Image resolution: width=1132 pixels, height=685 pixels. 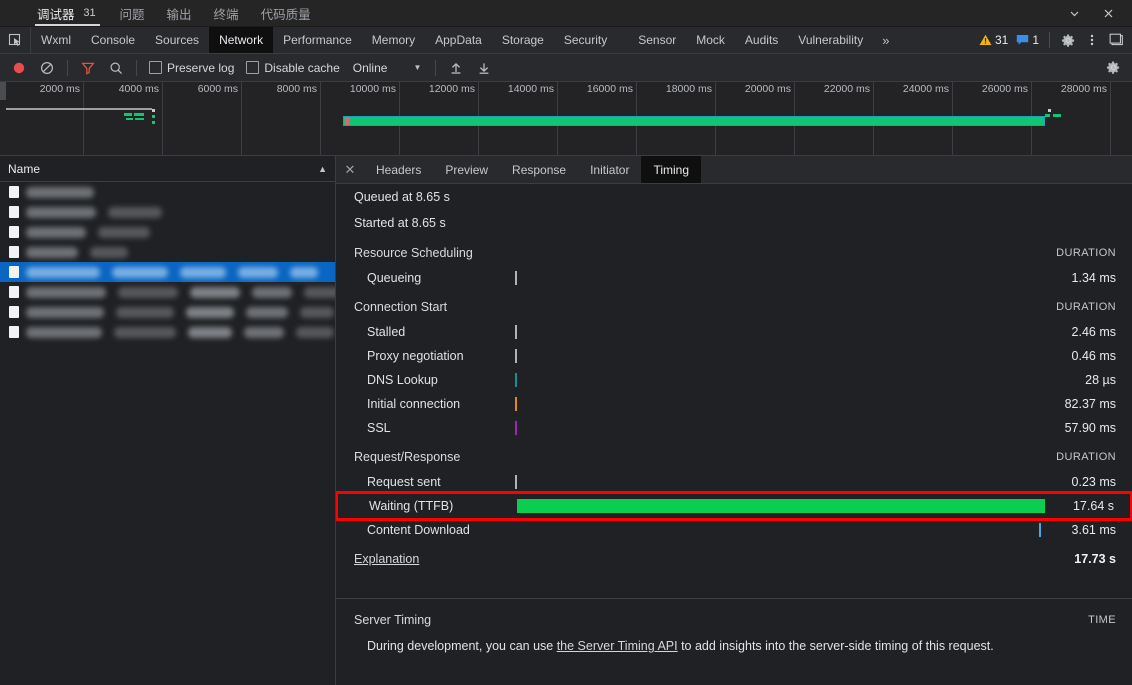 I want to click on ide-tab-output: 输出, so click(x=179, y=13).